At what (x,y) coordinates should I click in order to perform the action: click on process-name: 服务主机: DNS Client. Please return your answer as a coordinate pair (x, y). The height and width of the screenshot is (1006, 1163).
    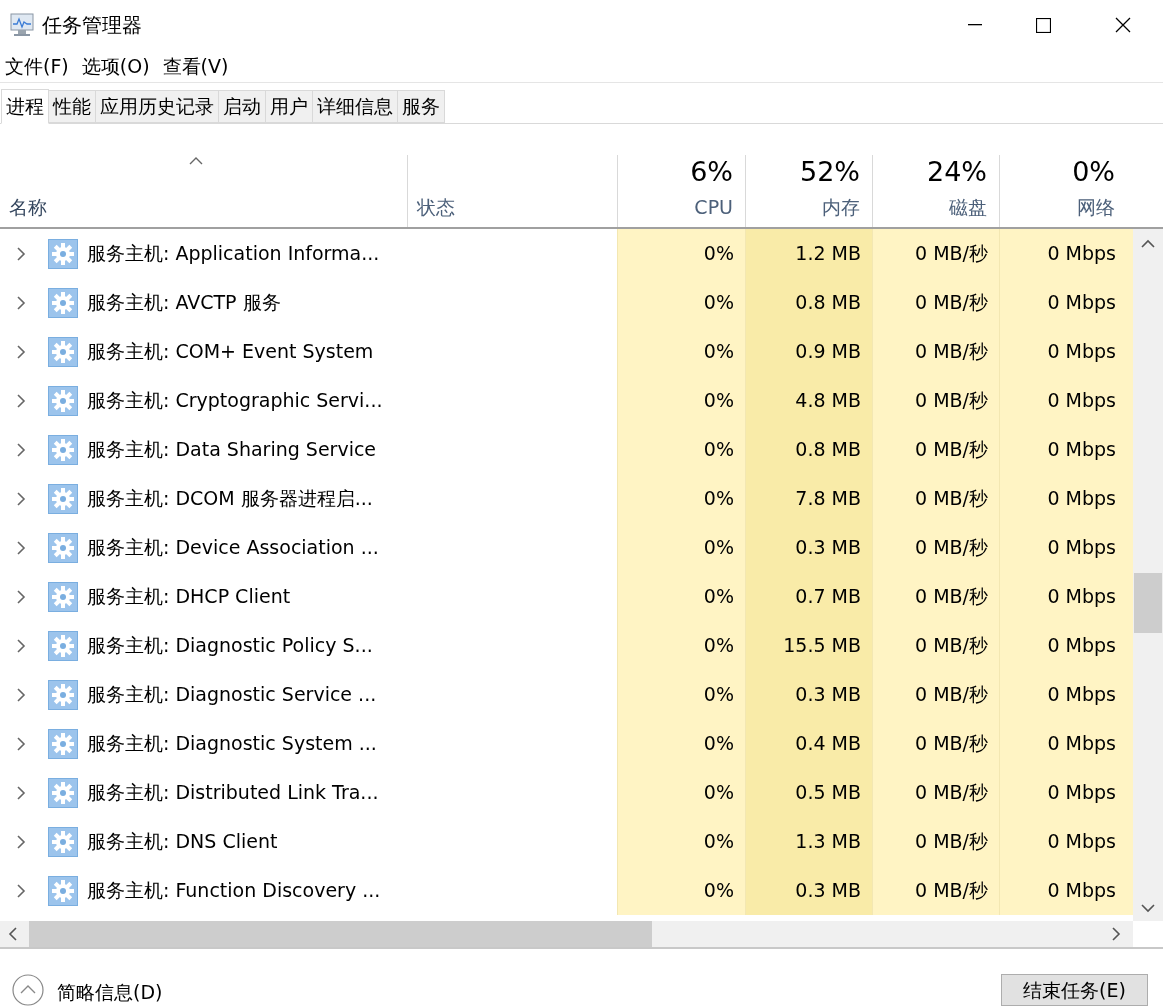
    Looking at the image, I should click on (182, 841).